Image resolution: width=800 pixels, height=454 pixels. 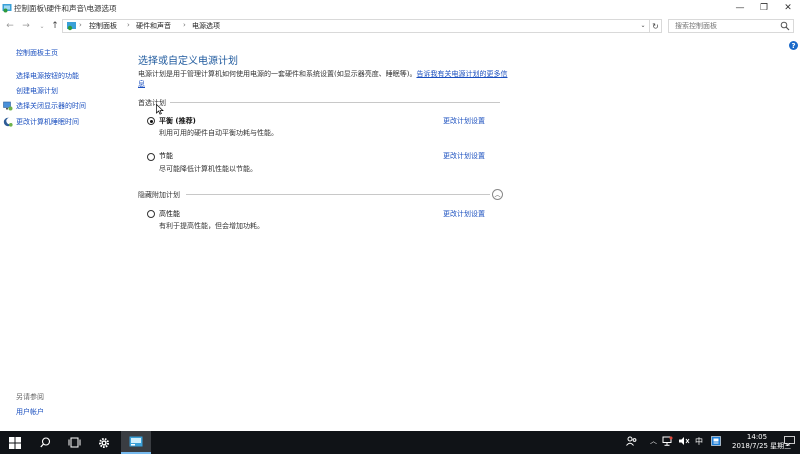 What do you see at coordinates (47, 122) in the screenshot?
I see `sidebar-item-sleep-time: 更改计算机睡眠时间` at bounding box center [47, 122].